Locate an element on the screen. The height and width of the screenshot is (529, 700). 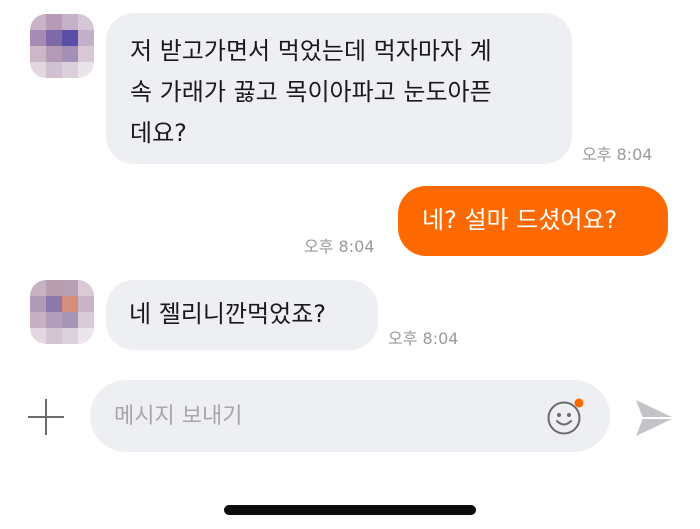
smiley-icon-graphic is located at coordinates (565, 416).